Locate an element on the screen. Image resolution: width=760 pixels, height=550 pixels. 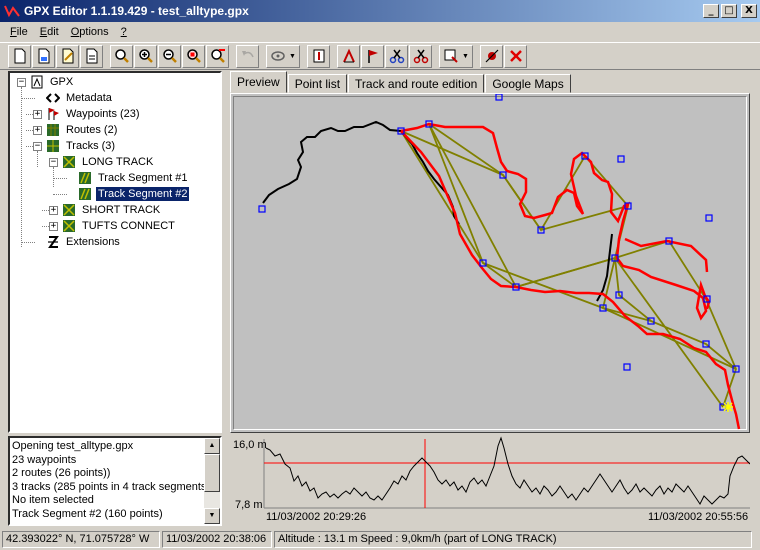
delete-icon is located at coordinates (515, 56).